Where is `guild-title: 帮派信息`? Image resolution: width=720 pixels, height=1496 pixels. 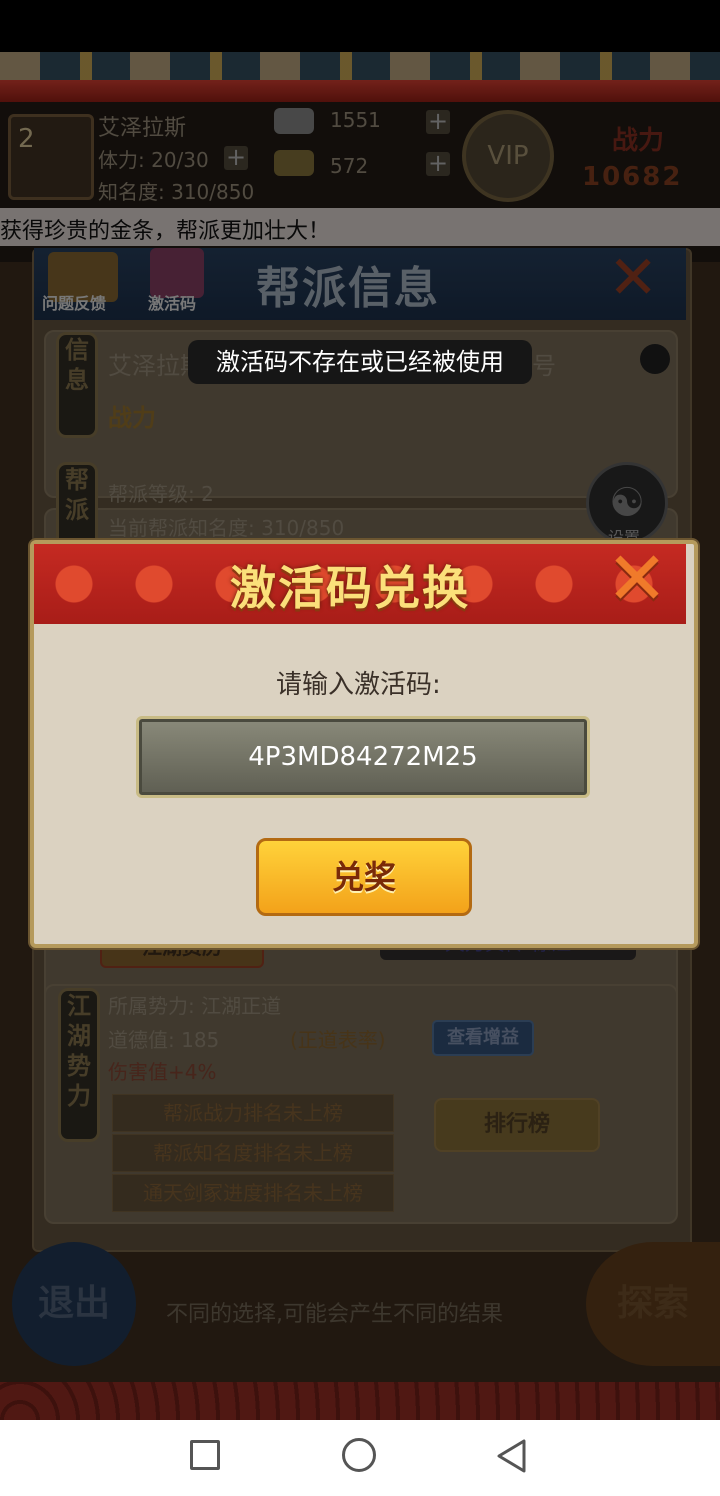
guild-title: 帮派信息 is located at coordinates (348, 288).